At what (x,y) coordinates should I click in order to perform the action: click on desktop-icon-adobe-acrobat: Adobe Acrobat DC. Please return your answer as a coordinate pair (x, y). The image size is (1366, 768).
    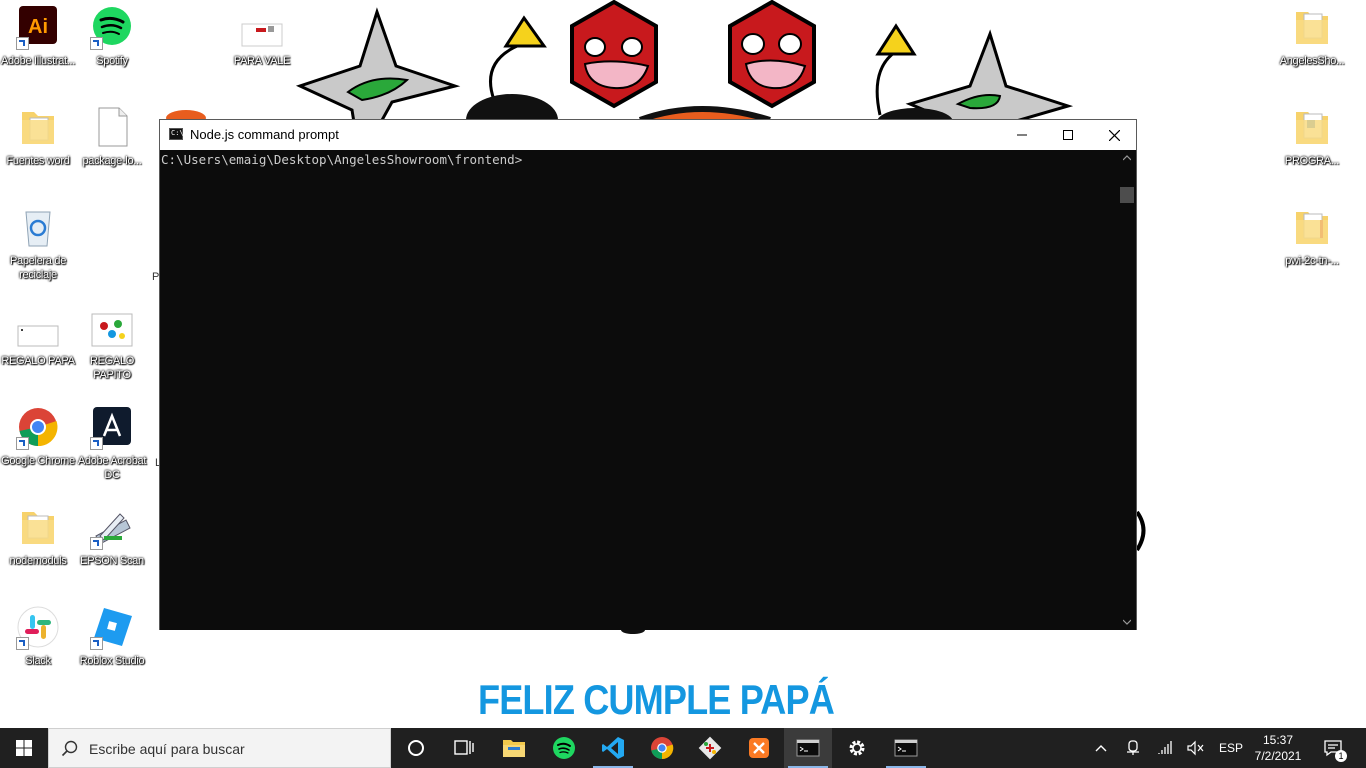
    Looking at the image, I should click on (112, 444).